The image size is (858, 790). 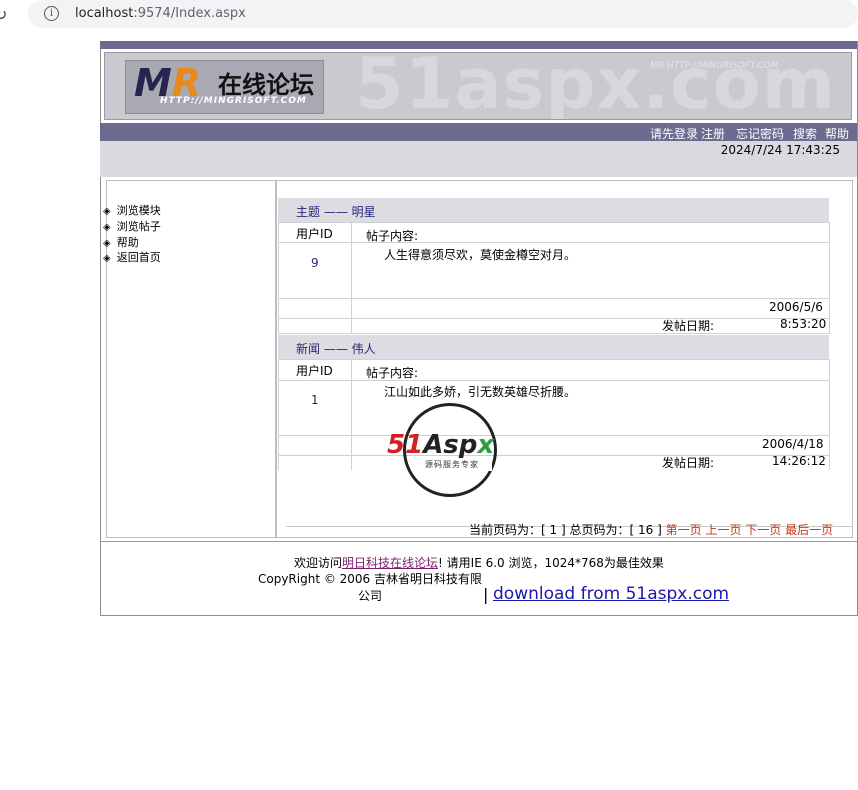 I want to click on user-id-value: 1, so click(x=315, y=400).